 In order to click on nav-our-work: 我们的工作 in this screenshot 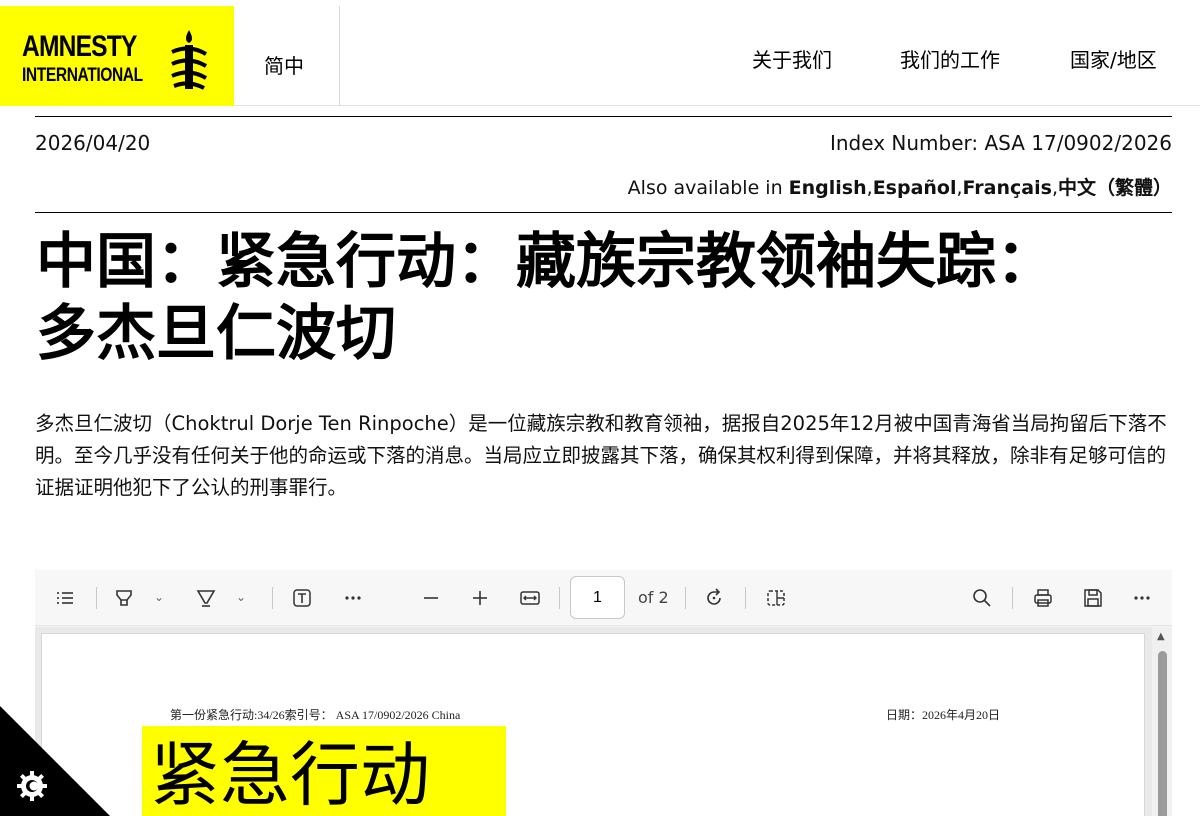, I will do `click(950, 58)`.